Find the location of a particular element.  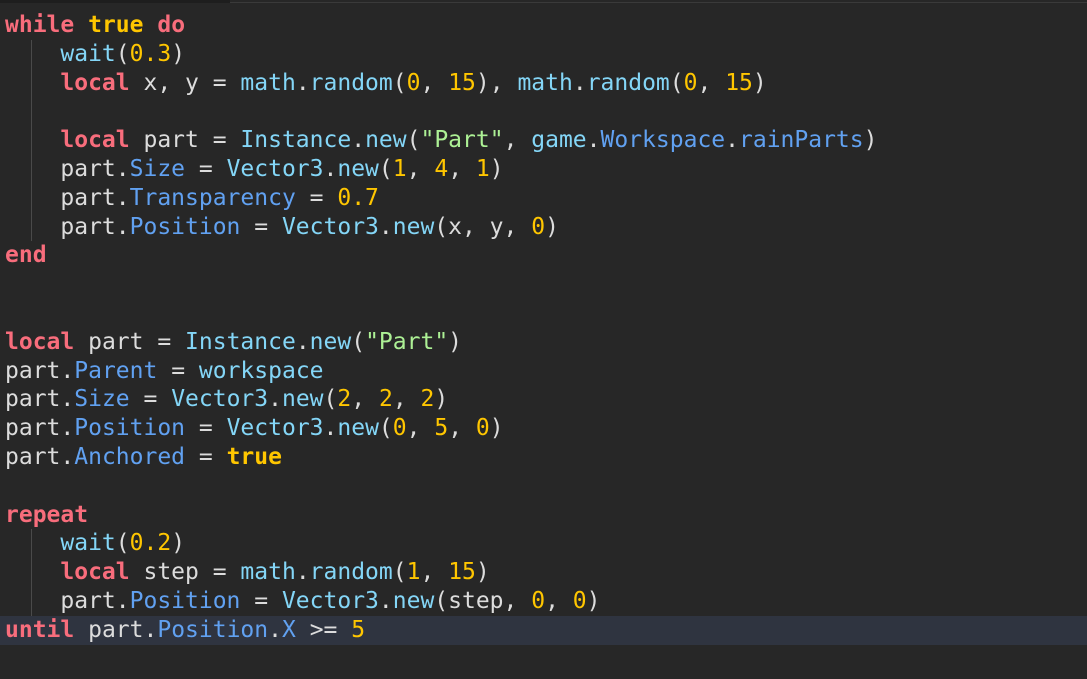

code-token: workspace is located at coordinates (261, 370).